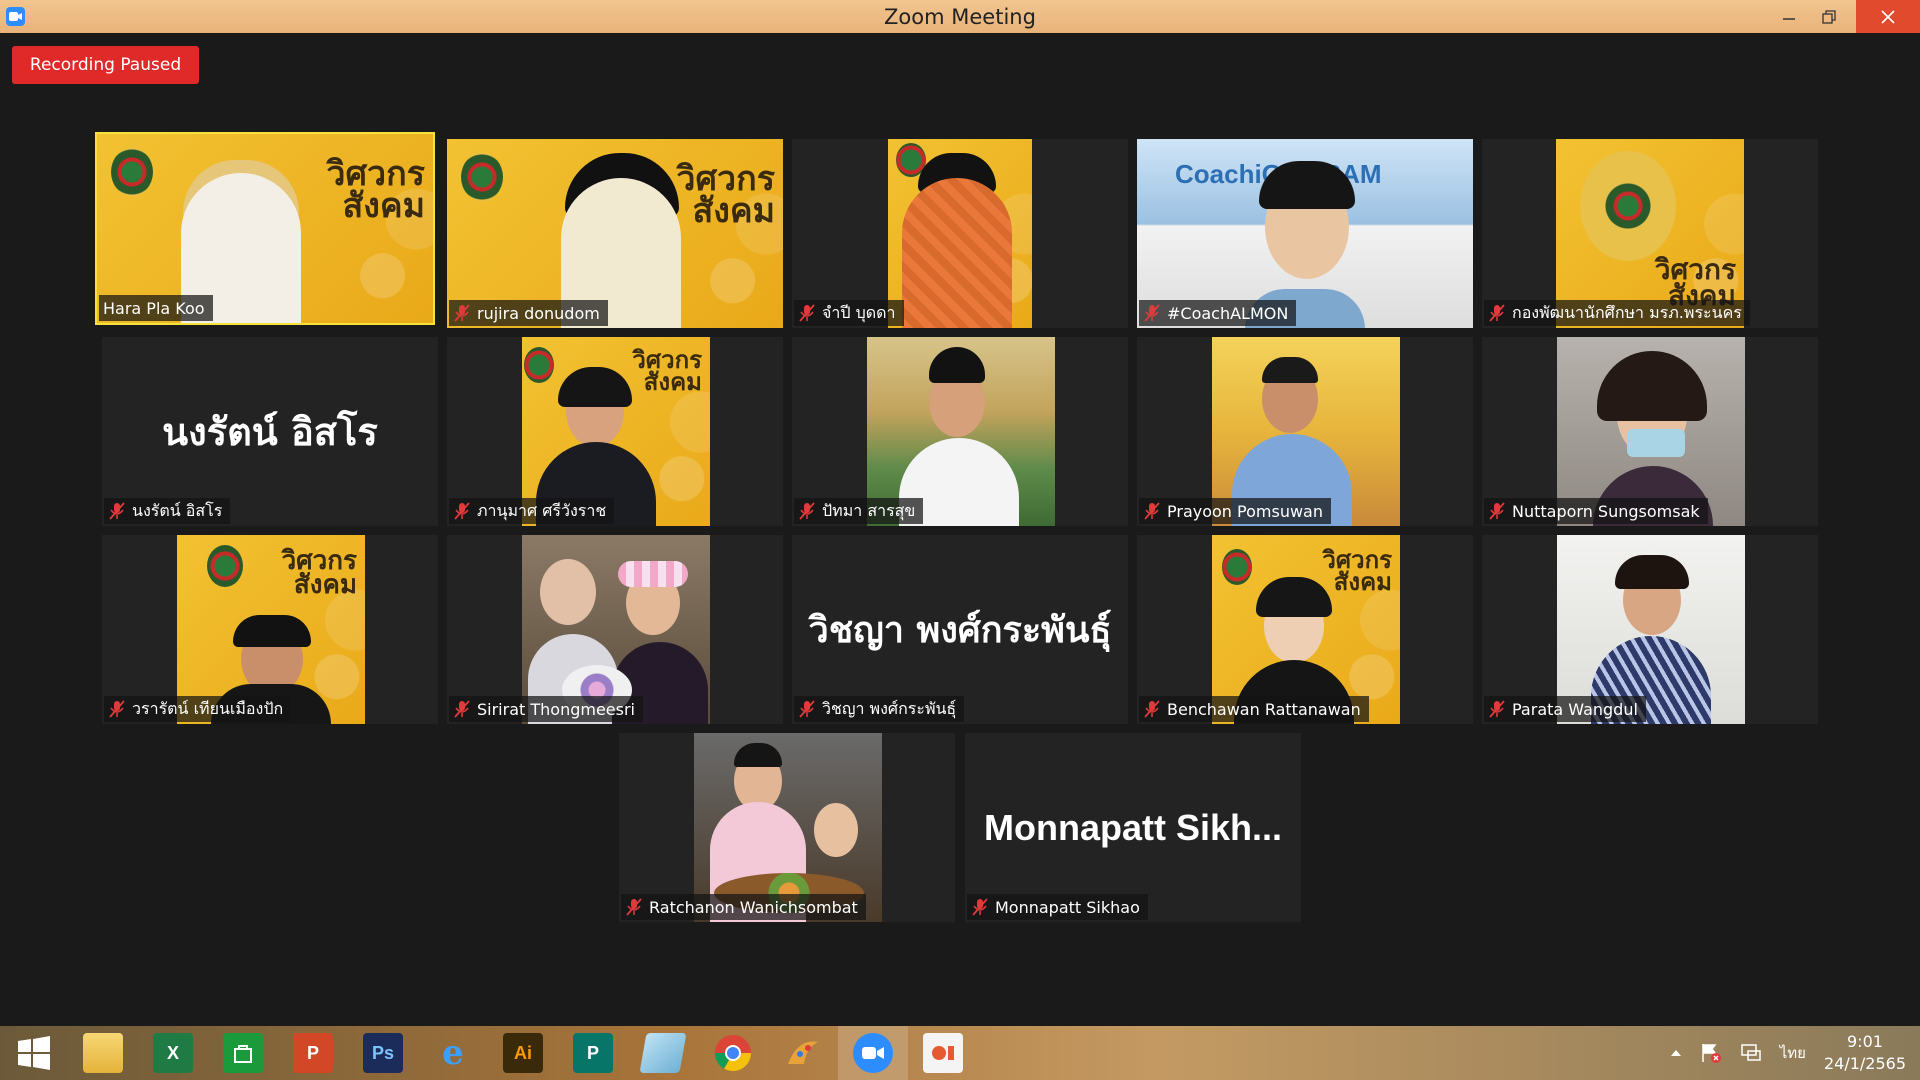  I want to click on participant-tile: CoachiGOGRAM #CoachALMON, so click(1305, 233).